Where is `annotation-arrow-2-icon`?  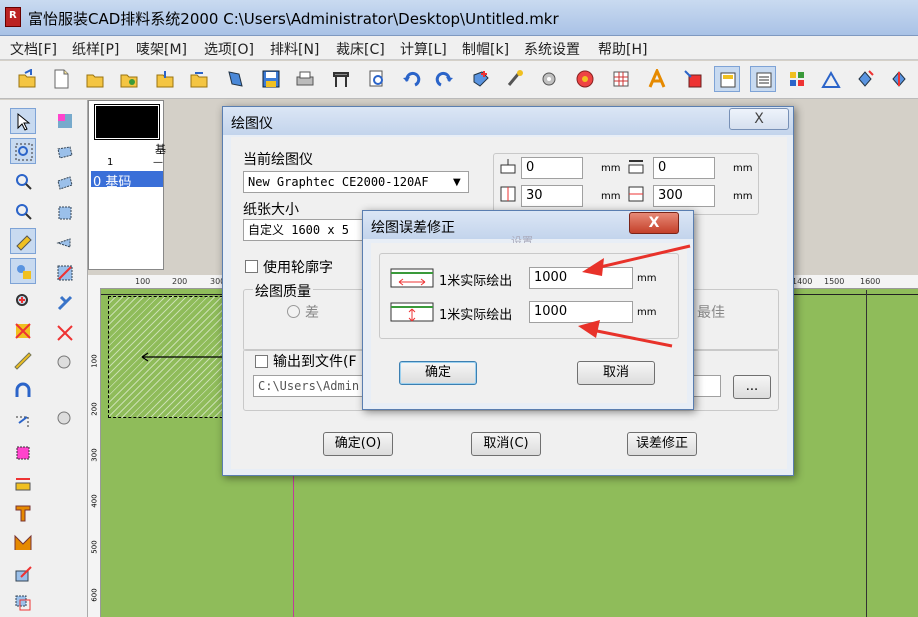 annotation-arrow-2-icon is located at coordinates (589, 329).